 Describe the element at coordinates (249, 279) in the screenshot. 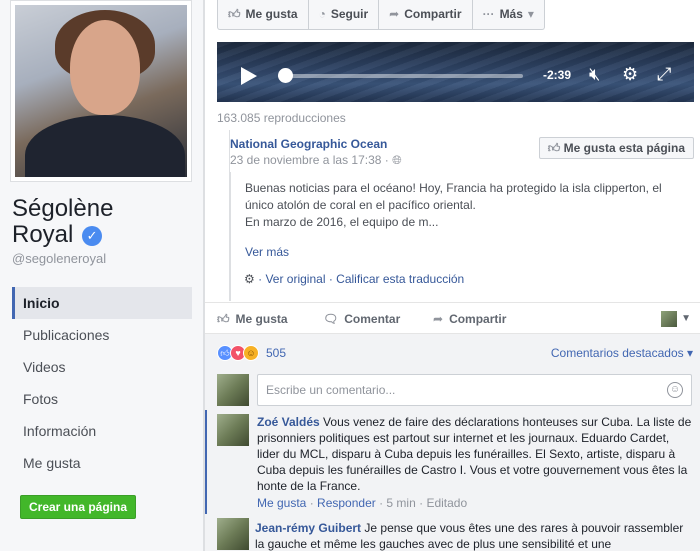

I see `translate-gear-icon: ⚙` at that location.